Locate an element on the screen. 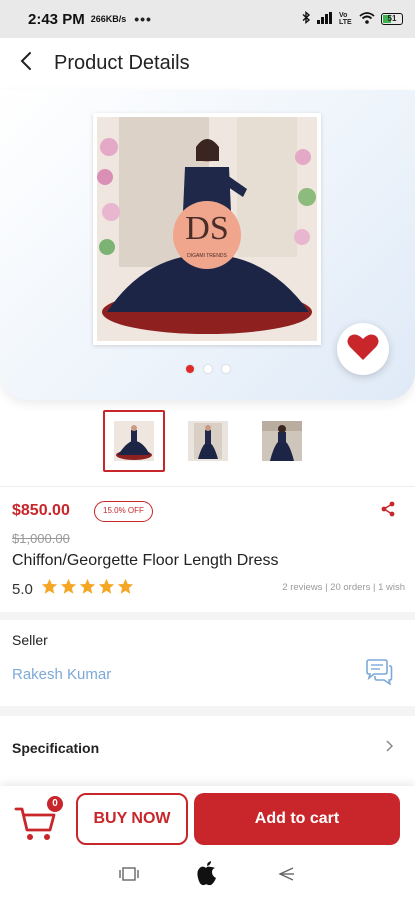 Image resolution: width=415 pixels, height=900 pixels. status-speed: 266KB/s is located at coordinates (108, 19).